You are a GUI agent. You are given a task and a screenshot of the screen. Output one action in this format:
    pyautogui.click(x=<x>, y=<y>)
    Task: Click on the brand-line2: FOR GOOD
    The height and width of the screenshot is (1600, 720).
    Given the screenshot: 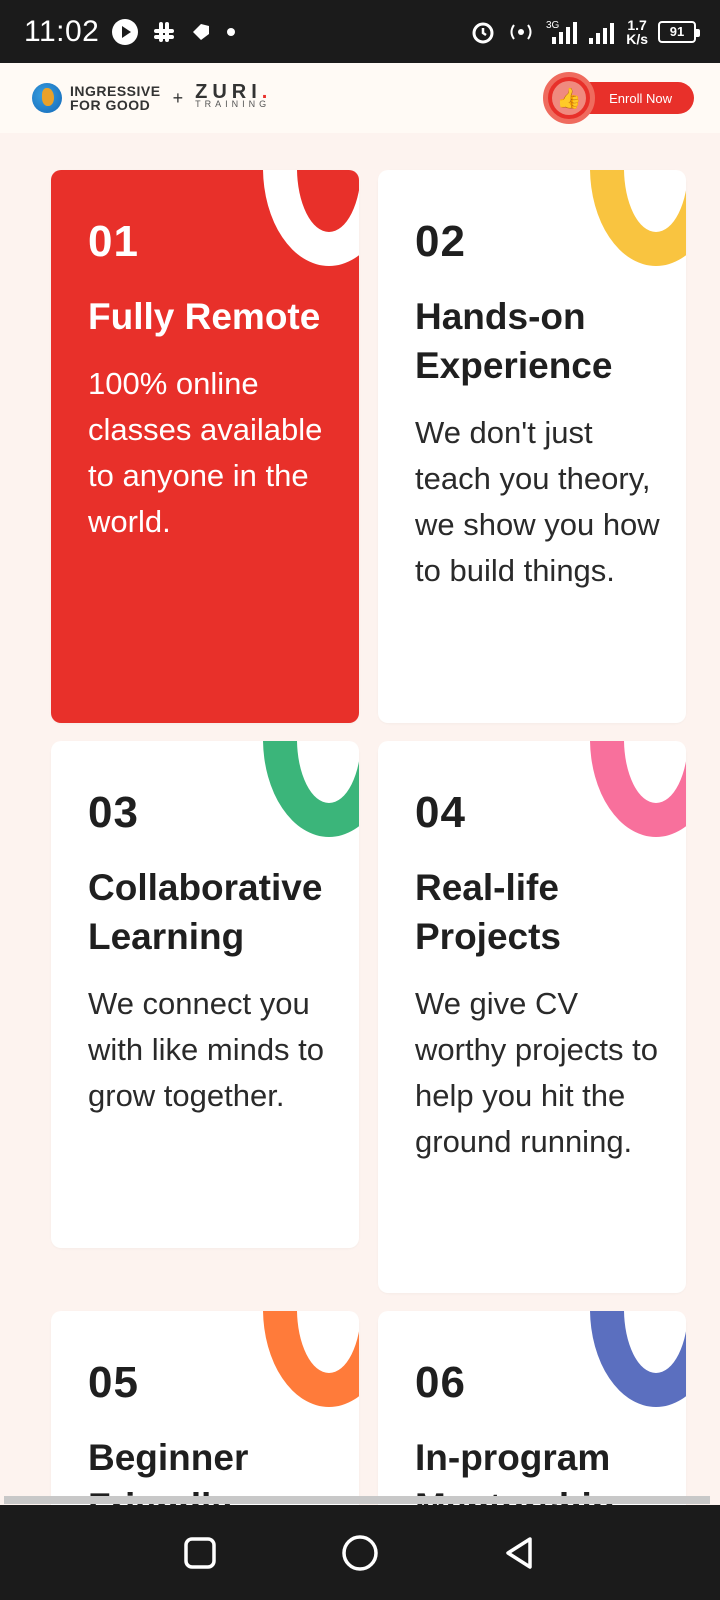 What is the action you would take?
    pyautogui.click(x=110, y=105)
    